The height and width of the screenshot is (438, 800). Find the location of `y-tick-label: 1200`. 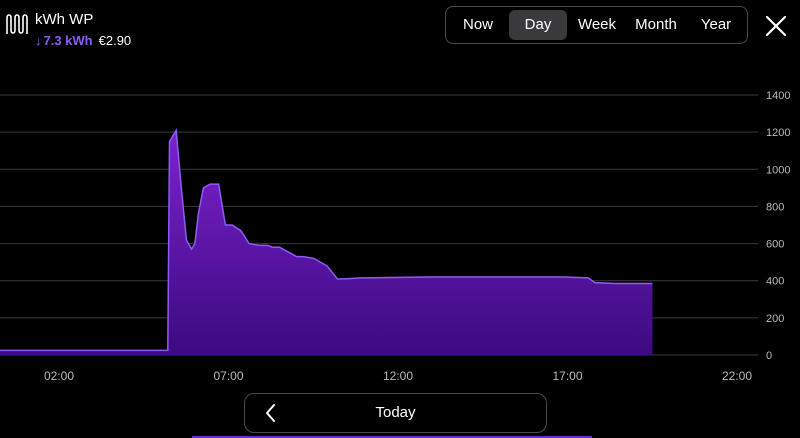

y-tick-label: 1200 is located at coordinates (778, 133).